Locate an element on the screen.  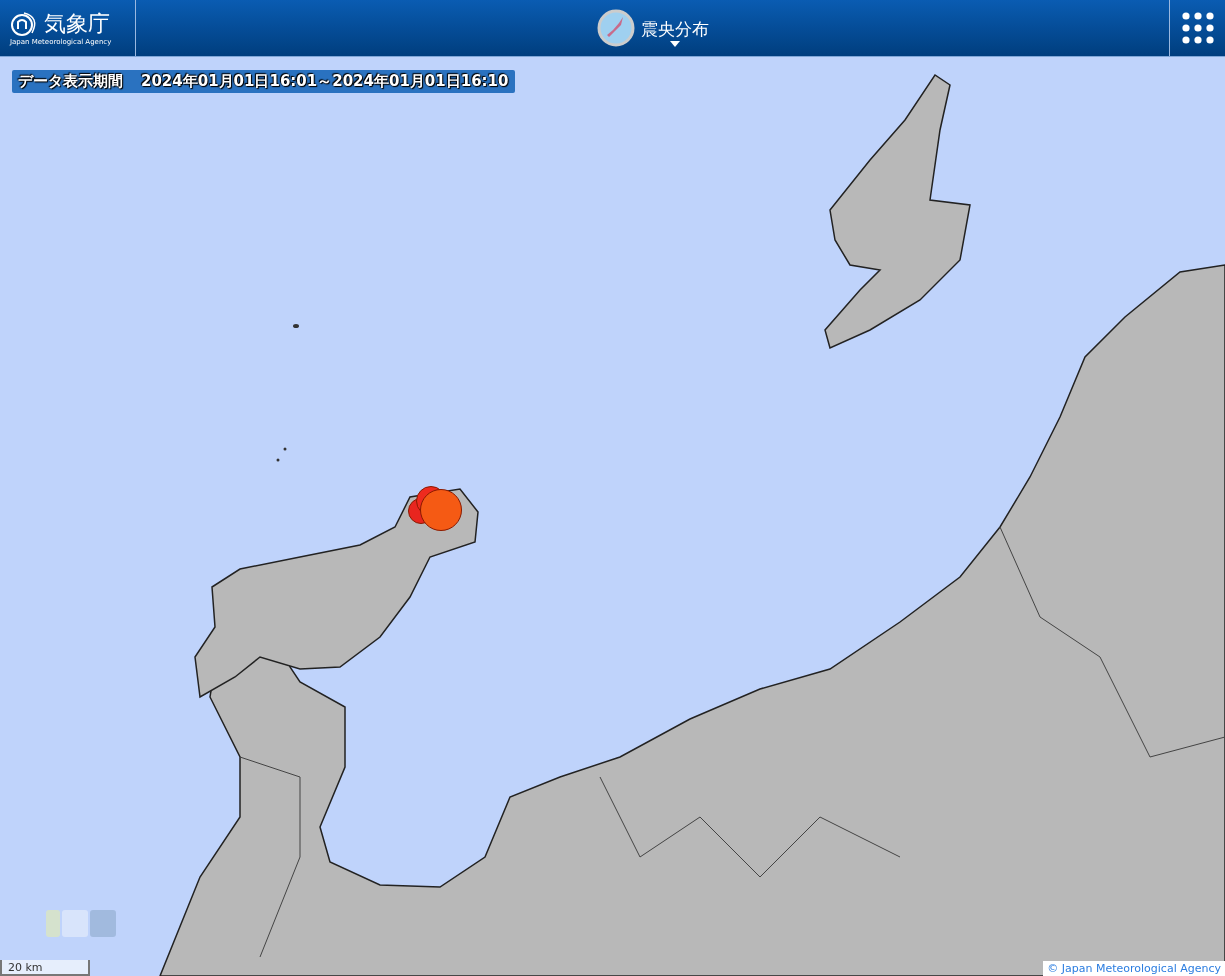
logo-name: 気象庁 is located at coordinates (77, 23).